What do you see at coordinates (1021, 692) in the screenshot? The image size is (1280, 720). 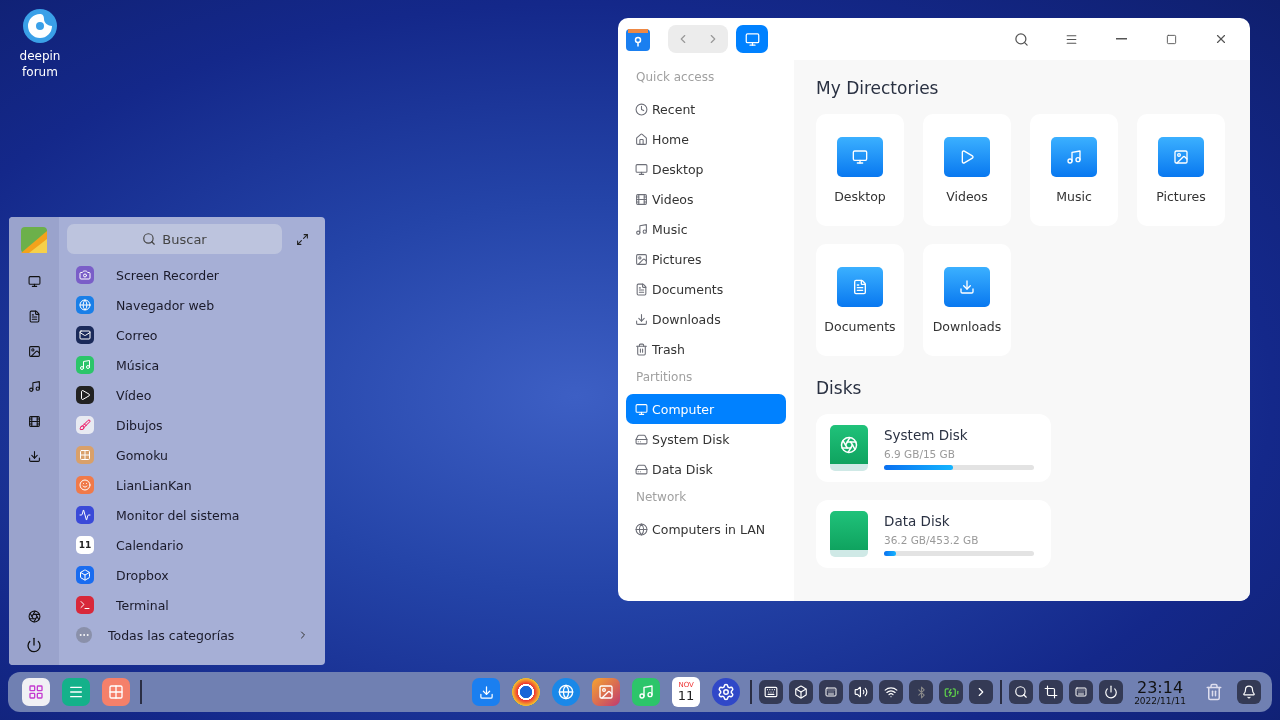 I see `search-button` at bounding box center [1021, 692].